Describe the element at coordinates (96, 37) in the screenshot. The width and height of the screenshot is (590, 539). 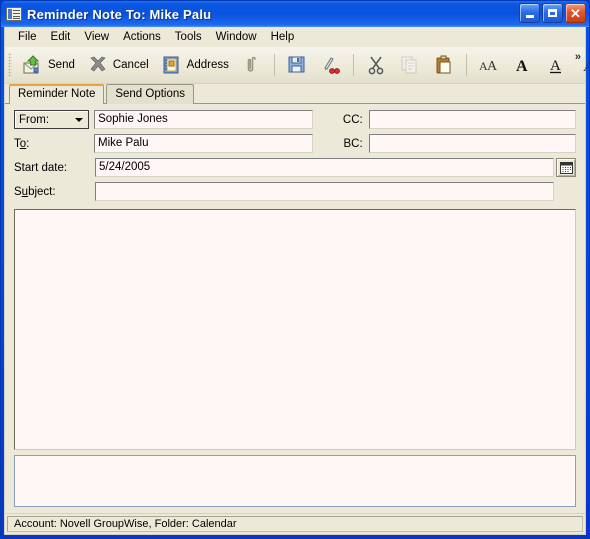
I see `menu-view: View` at that location.